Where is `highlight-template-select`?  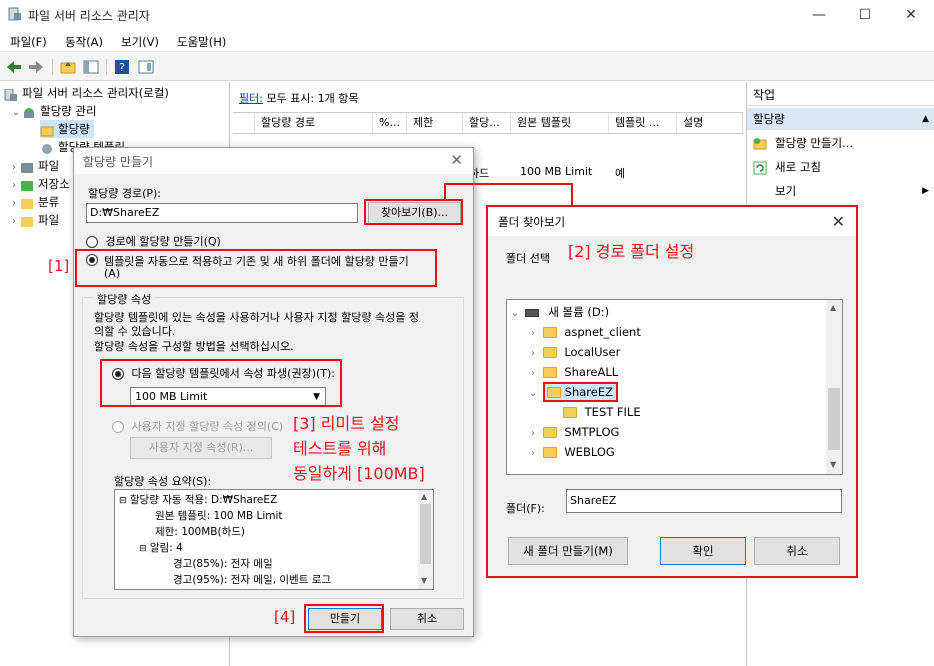 highlight-template-select is located at coordinates (221, 383).